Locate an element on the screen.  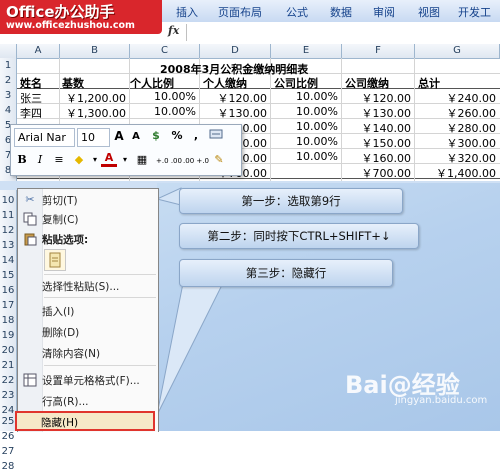
row-header: 24 is located at coordinates (8, 410).